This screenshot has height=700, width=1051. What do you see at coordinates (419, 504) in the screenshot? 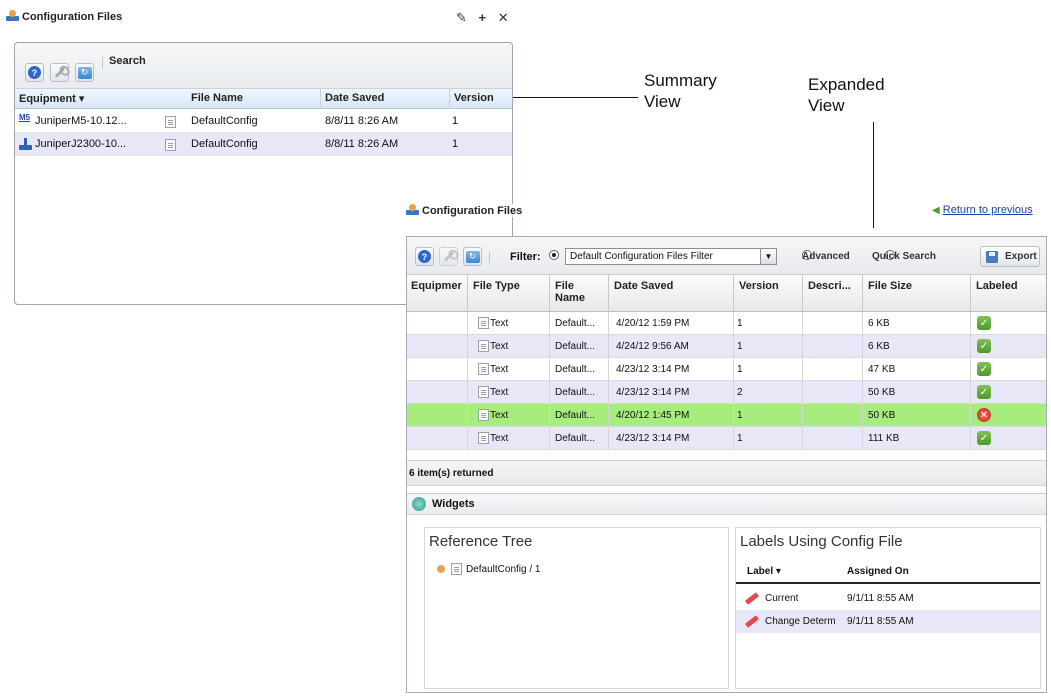
I see `collapse-widgets-icon` at bounding box center [419, 504].